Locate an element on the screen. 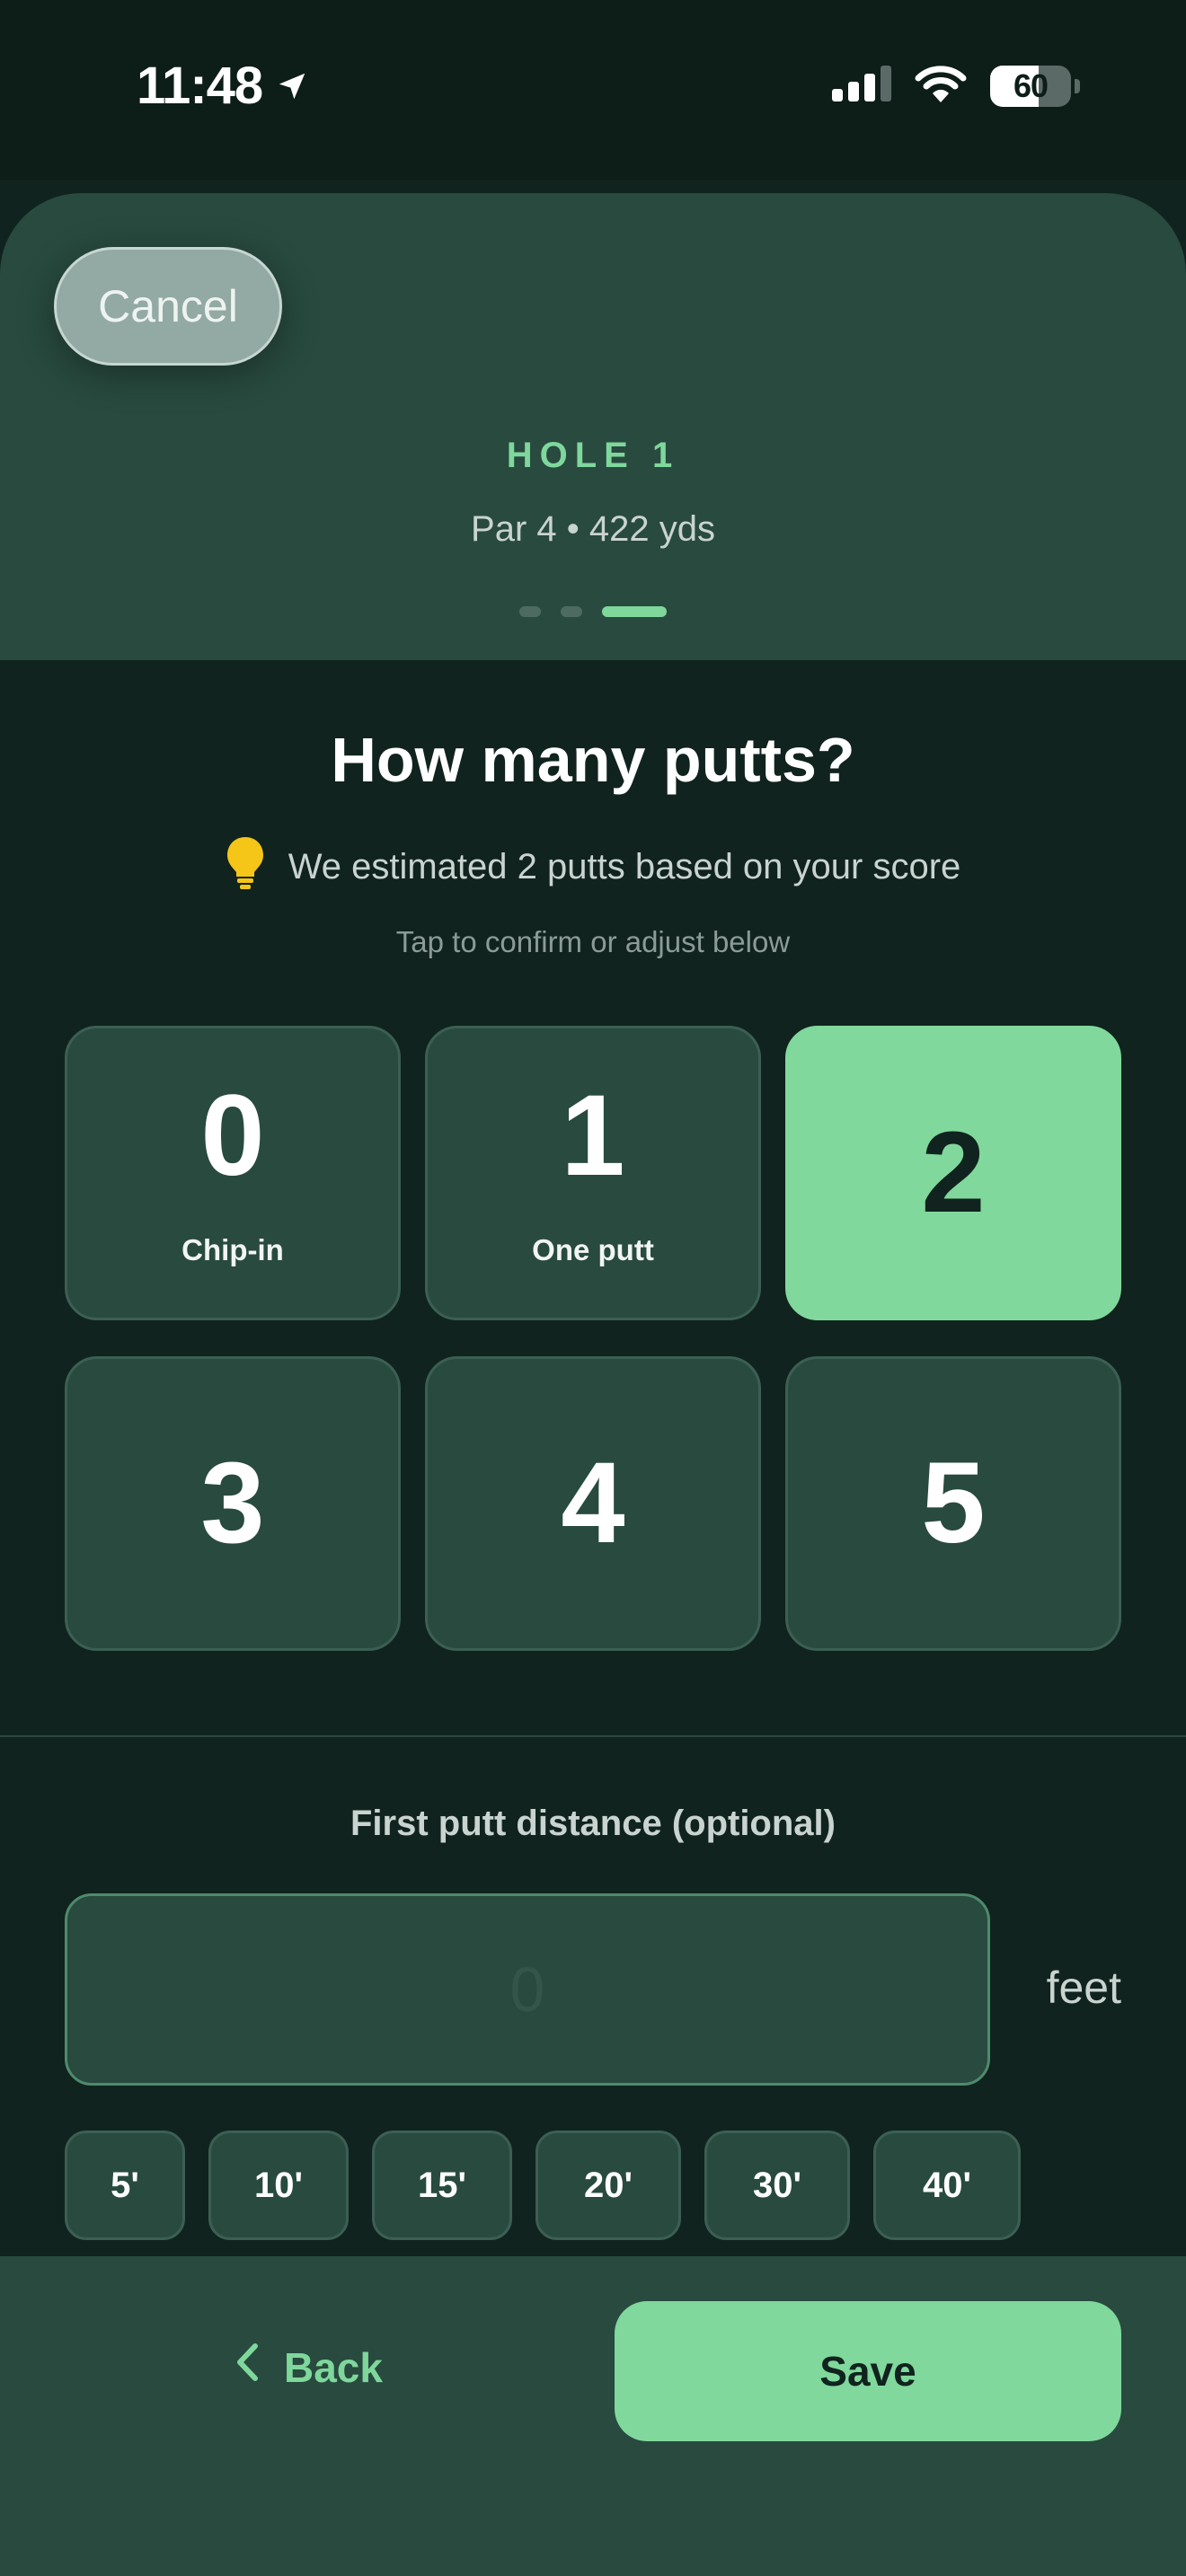 The height and width of the screenshot is (2576, 1186). putt-option-0: 0 Chip-in is located at coordinates (233, 1173).